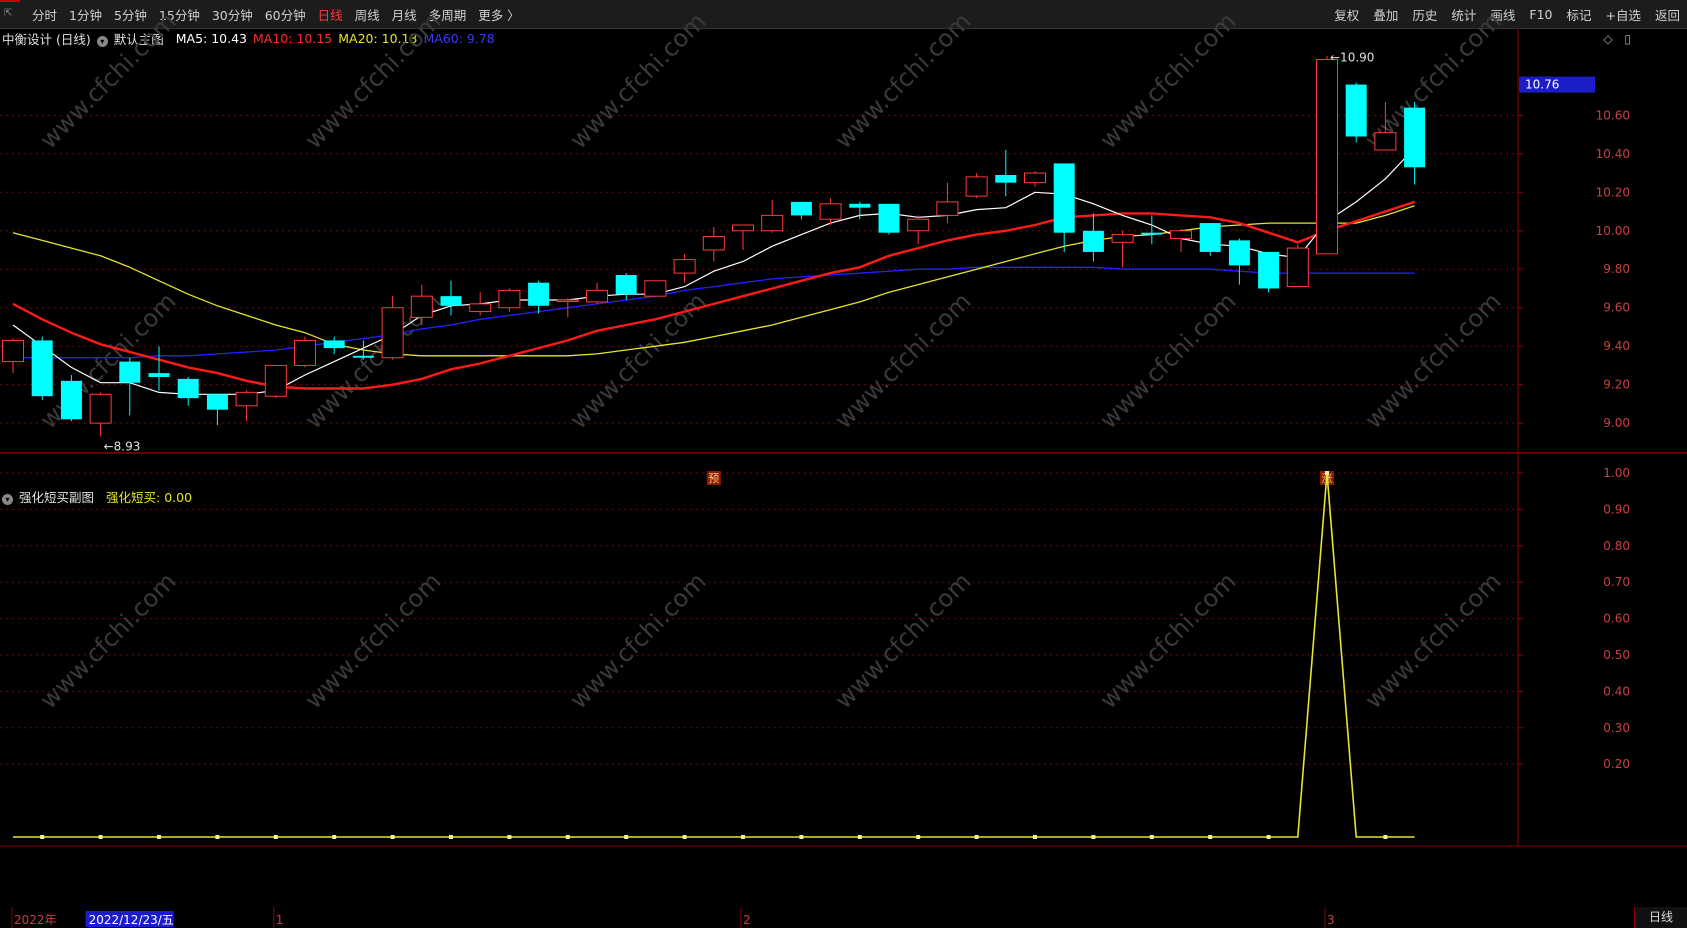 The image size is (1687, 928). I want to click on indicator-tick-label: 0.40, so click(1616, 691).